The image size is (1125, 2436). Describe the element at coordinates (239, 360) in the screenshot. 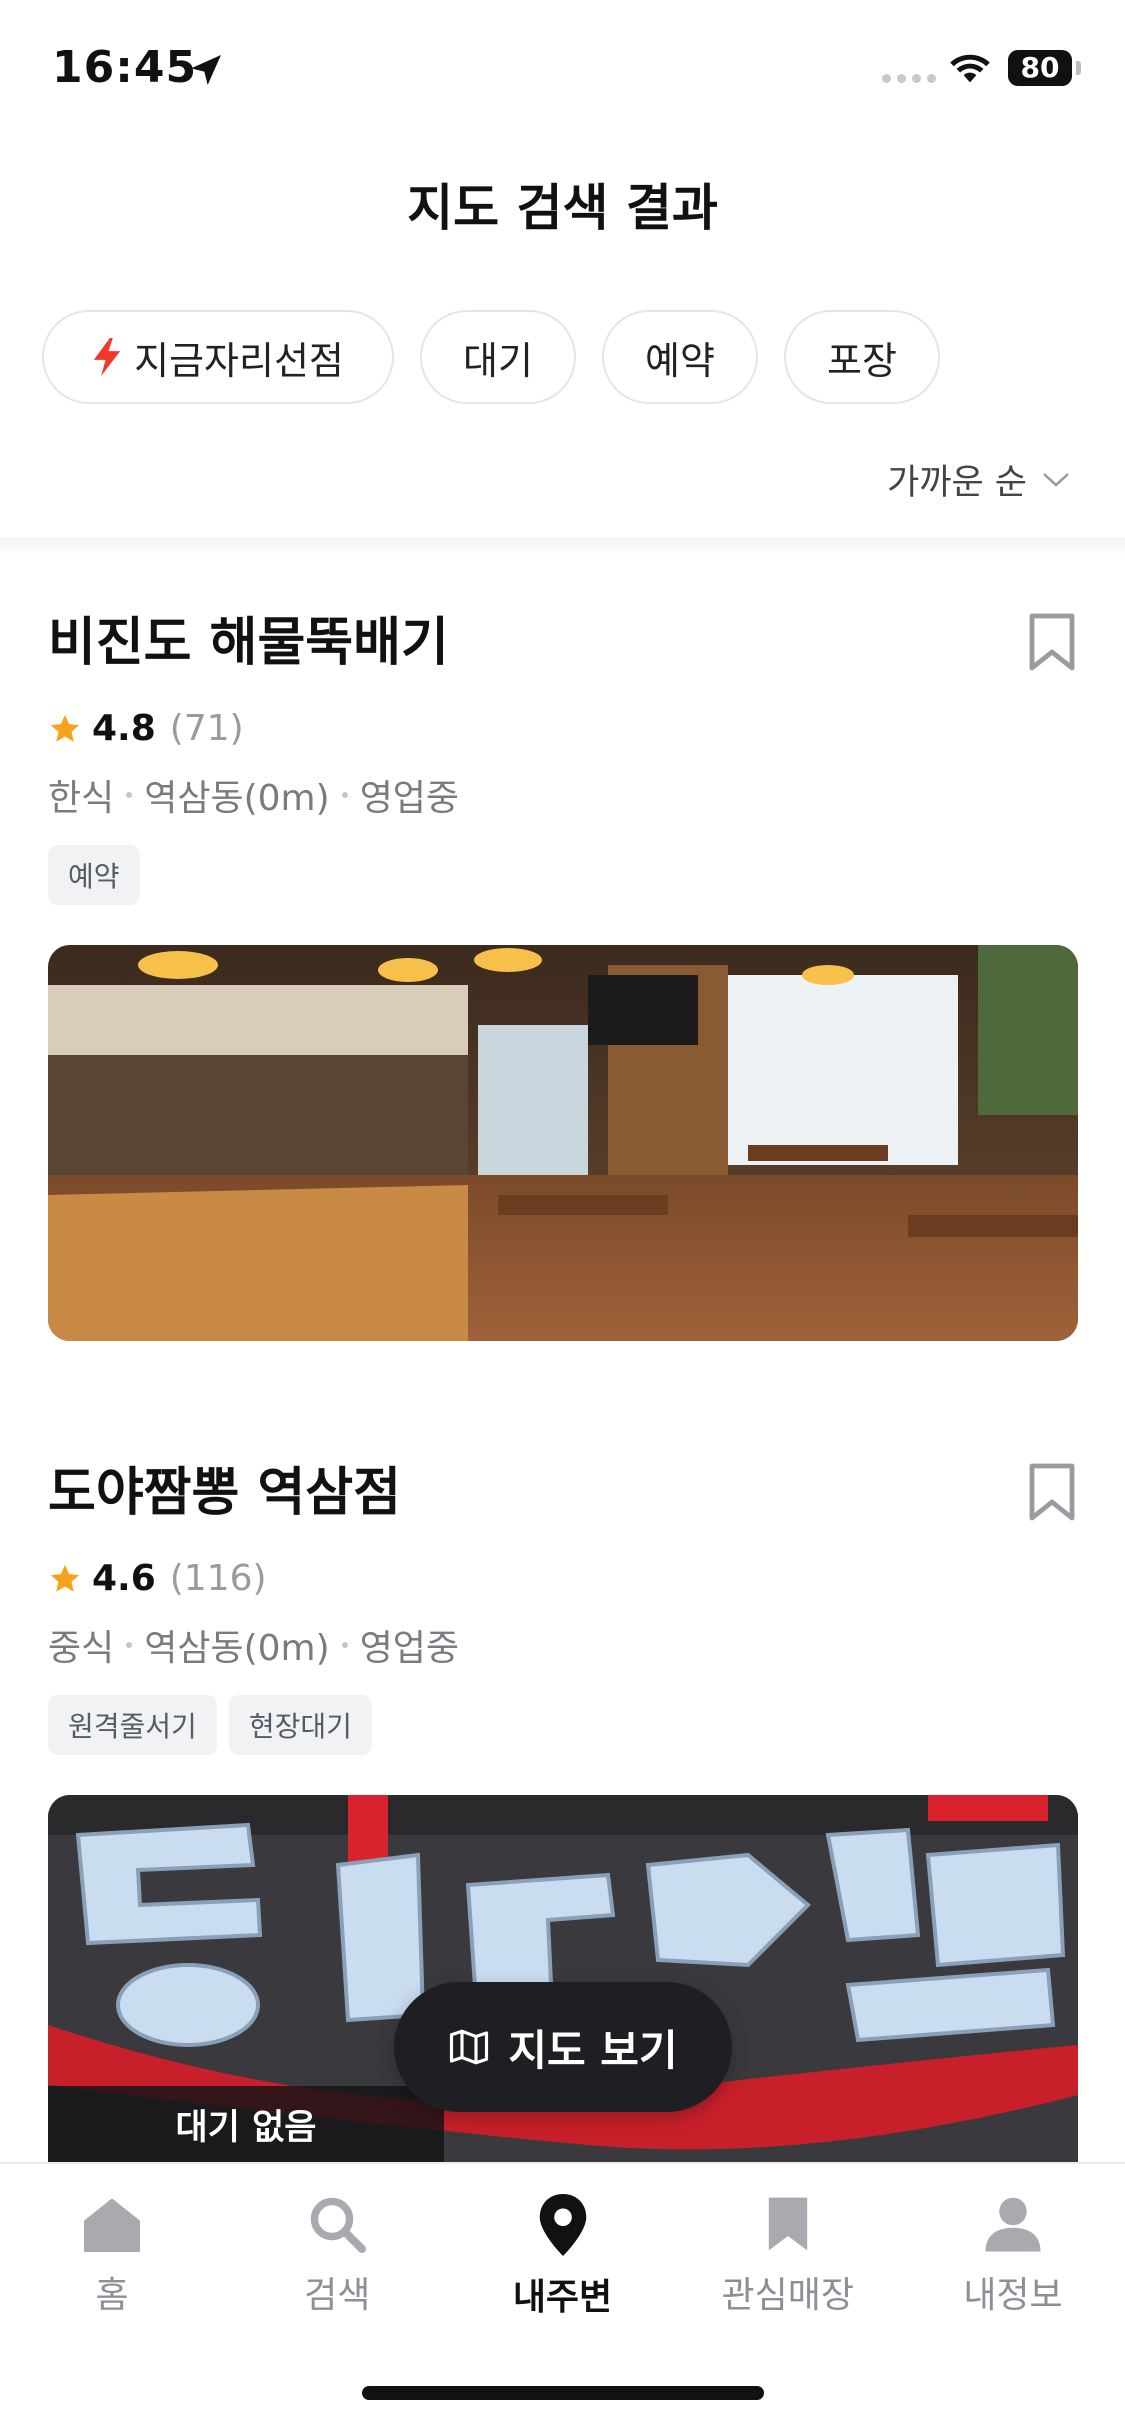

I see `filter-chip-label: 지금자리선점` at that location.